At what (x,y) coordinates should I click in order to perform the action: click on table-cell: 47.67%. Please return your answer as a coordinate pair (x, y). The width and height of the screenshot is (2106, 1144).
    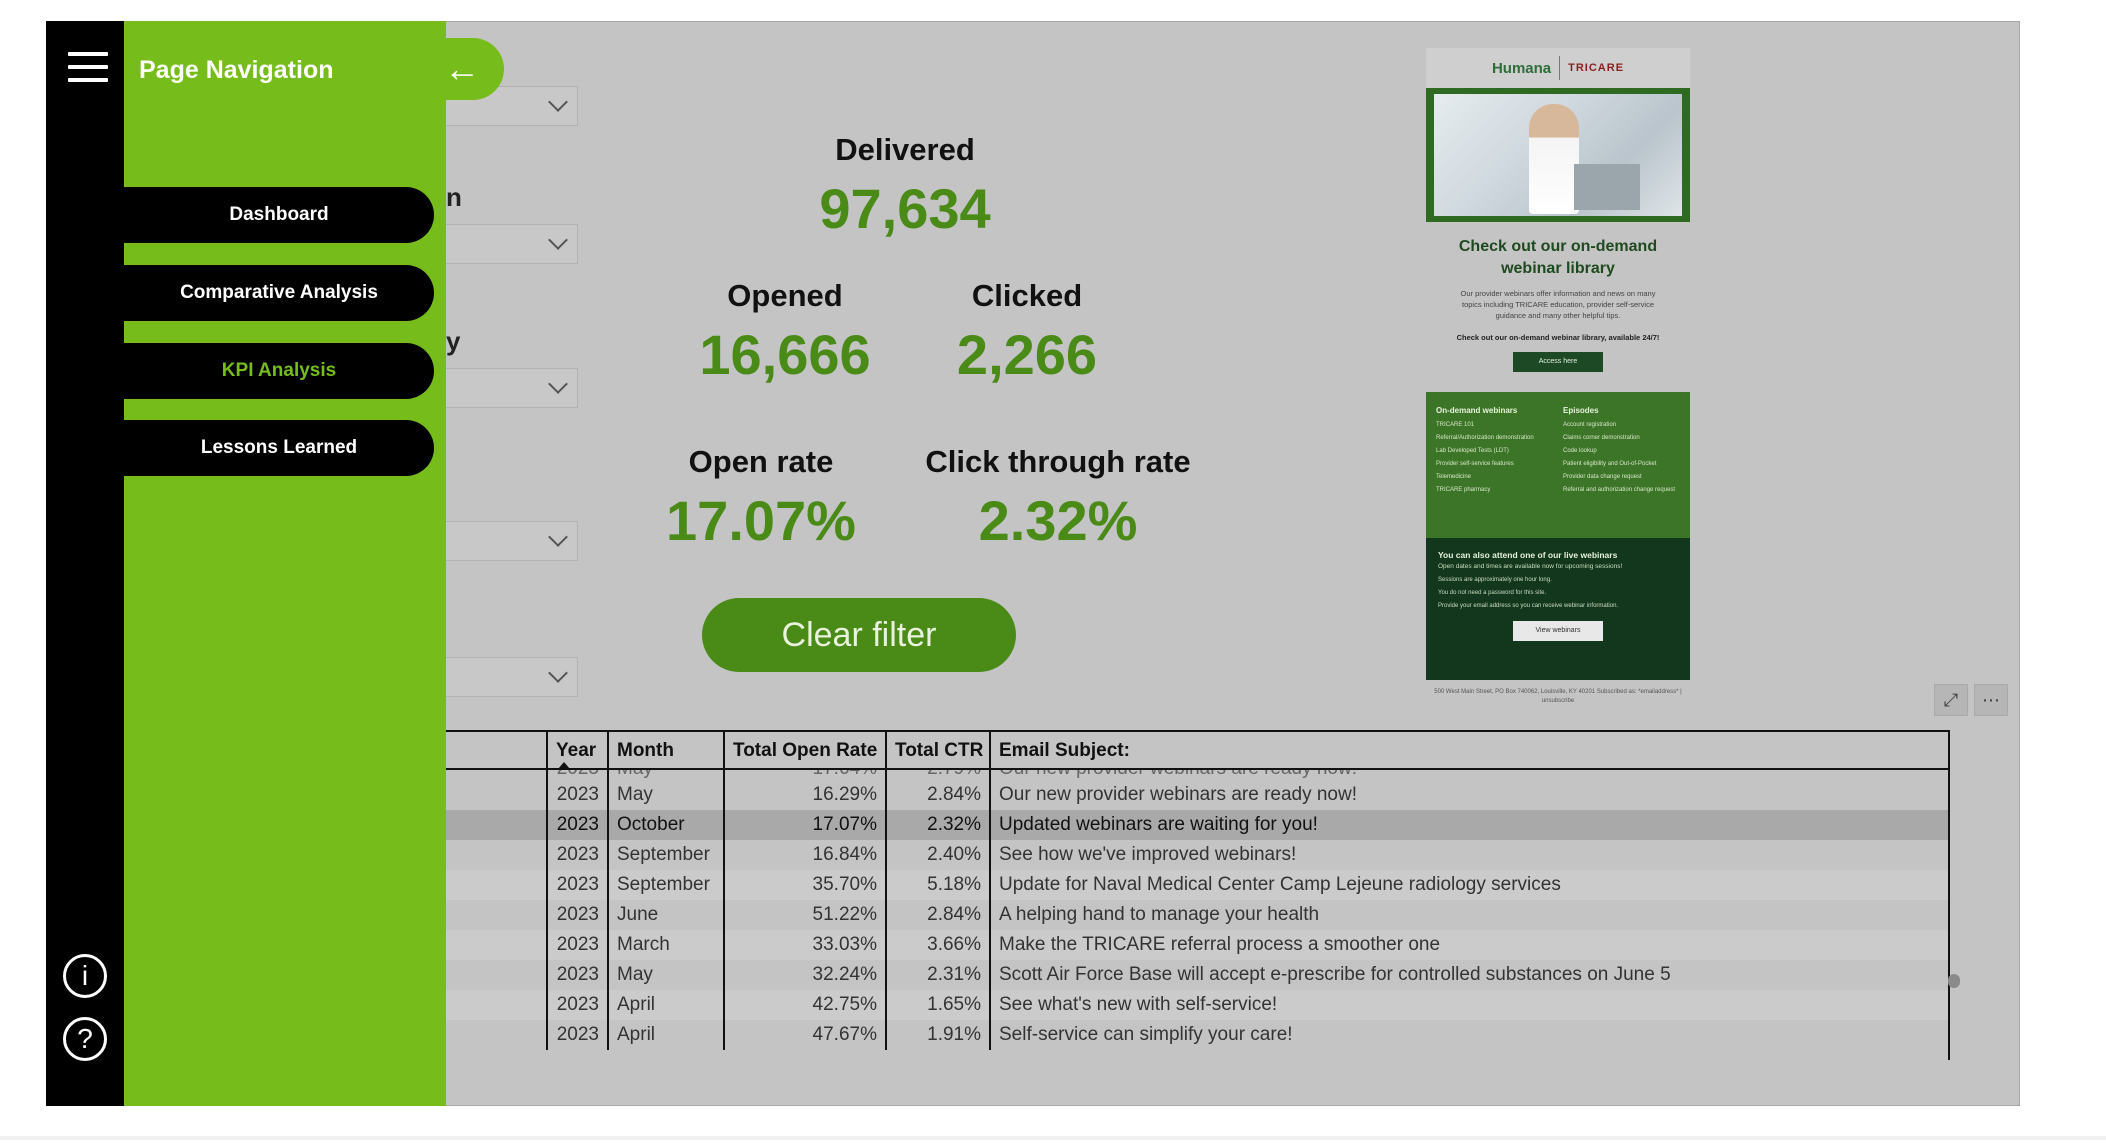
    Looking at the image, I should click on (806, 1035).